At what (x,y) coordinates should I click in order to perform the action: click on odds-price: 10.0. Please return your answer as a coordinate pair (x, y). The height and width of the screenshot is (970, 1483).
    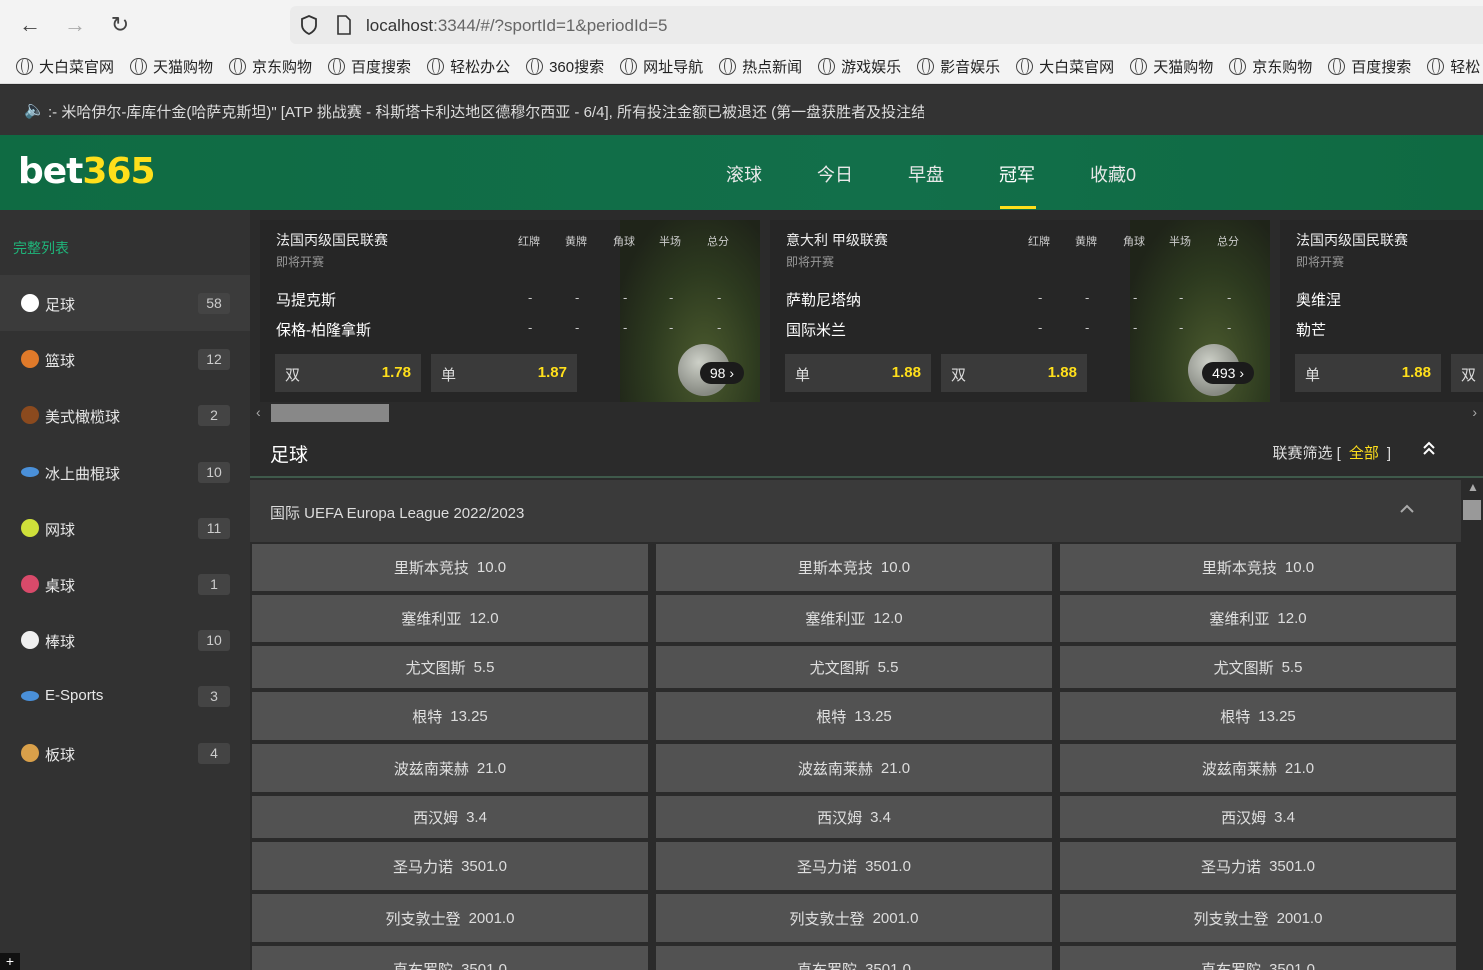
    Looking at the image, I should click on (1299, 567).